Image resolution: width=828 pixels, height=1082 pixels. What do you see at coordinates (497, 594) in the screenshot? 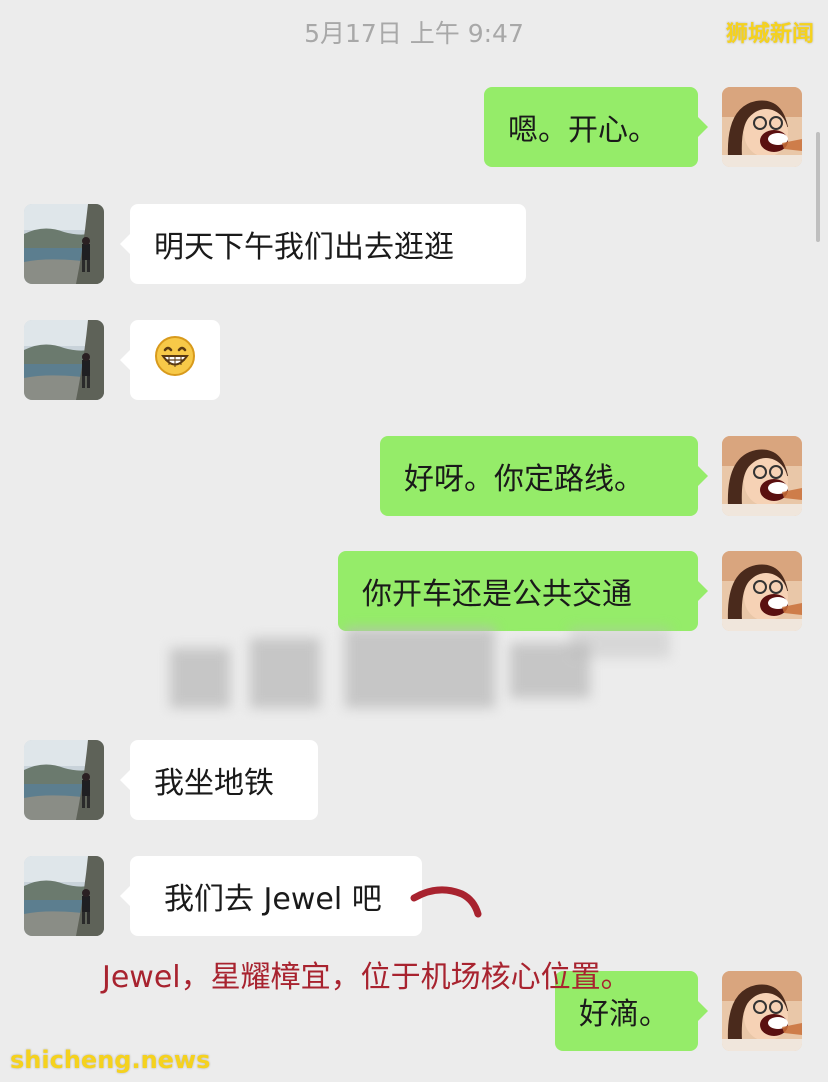
I see `message-text: 你开车还是公共交通` at bounding box center [497, 594].